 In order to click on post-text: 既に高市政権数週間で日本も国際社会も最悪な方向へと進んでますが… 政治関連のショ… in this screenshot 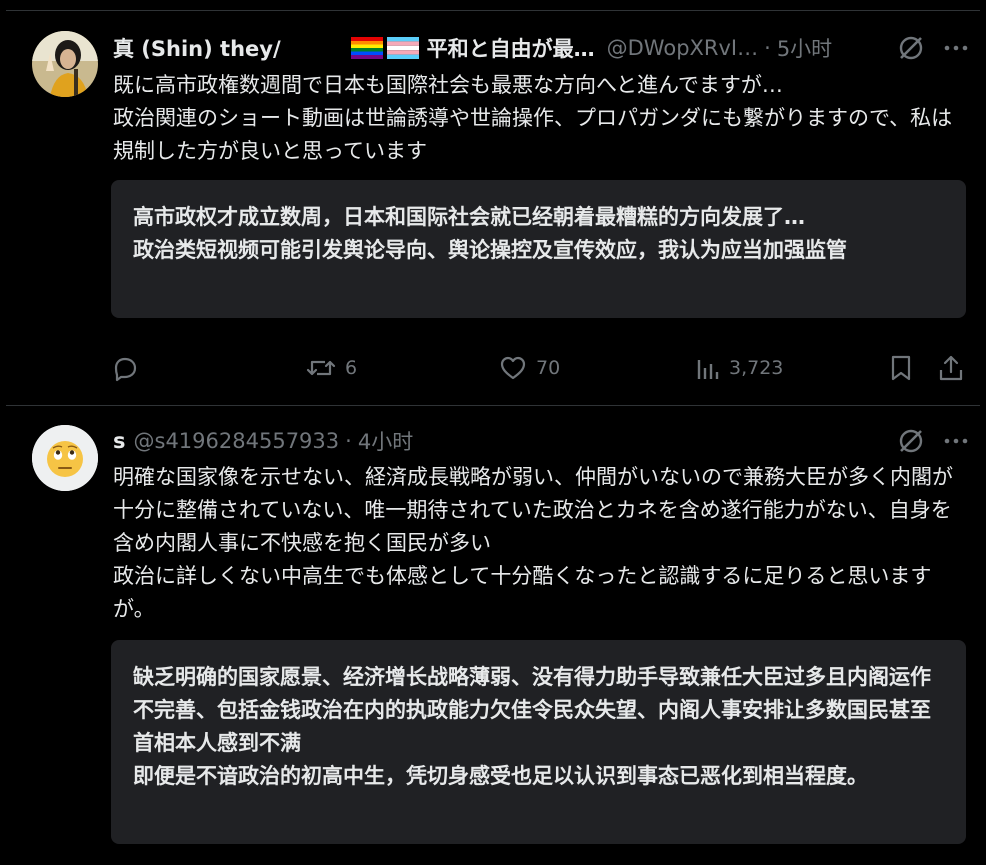, I will do `click(533, 118)`.